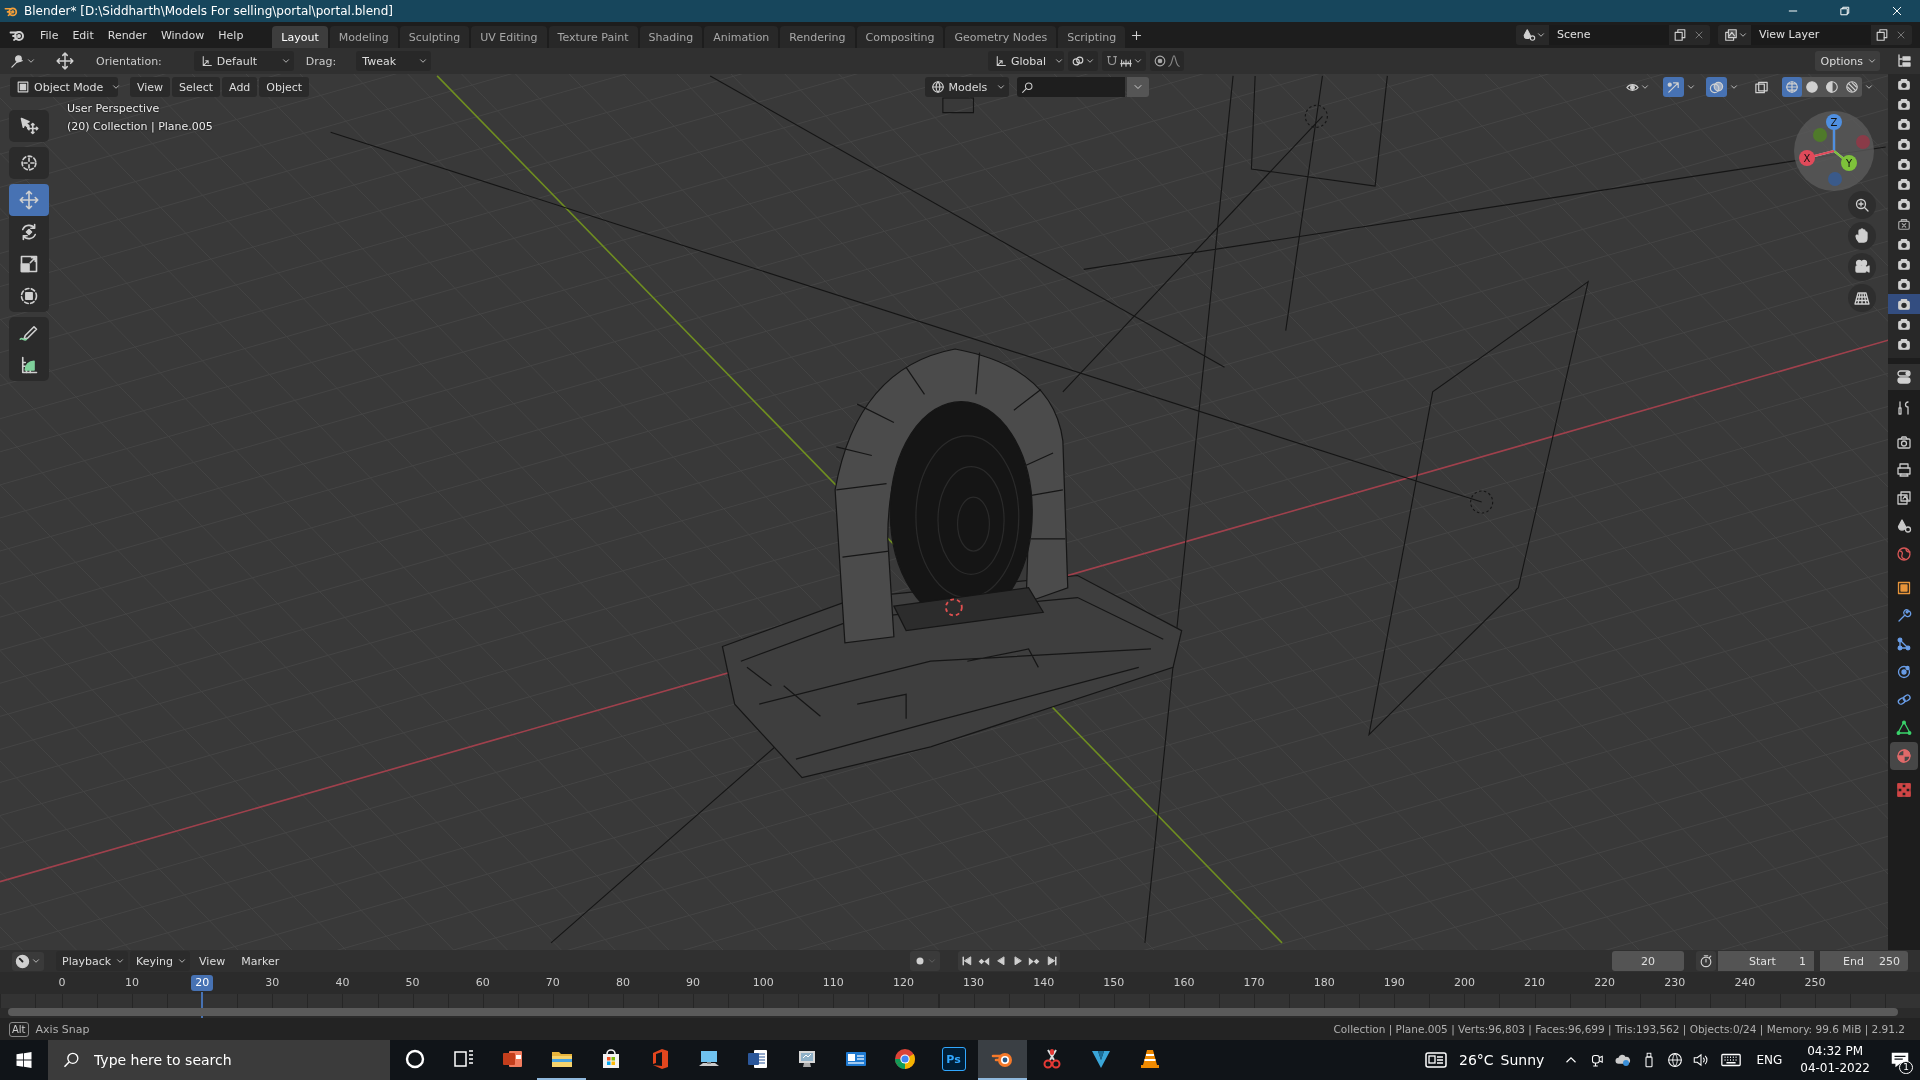  Describe the element at coordinates (1769, 1060) in the screenshot. I see `language-indicator: ENG` at that location.